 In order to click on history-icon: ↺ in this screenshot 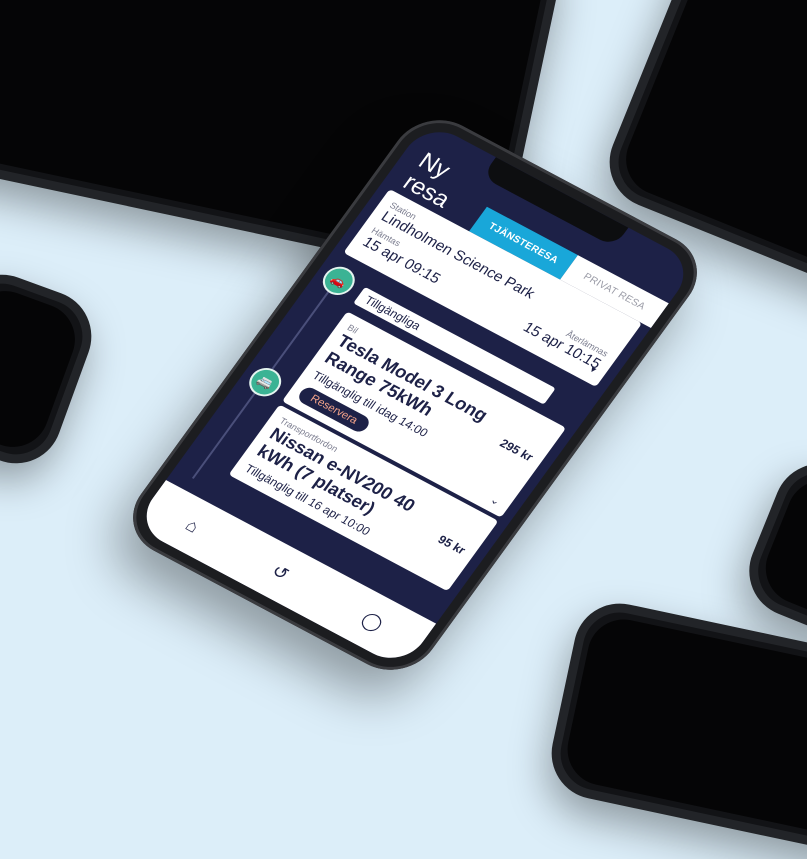, I will do `click(280, 572)`.